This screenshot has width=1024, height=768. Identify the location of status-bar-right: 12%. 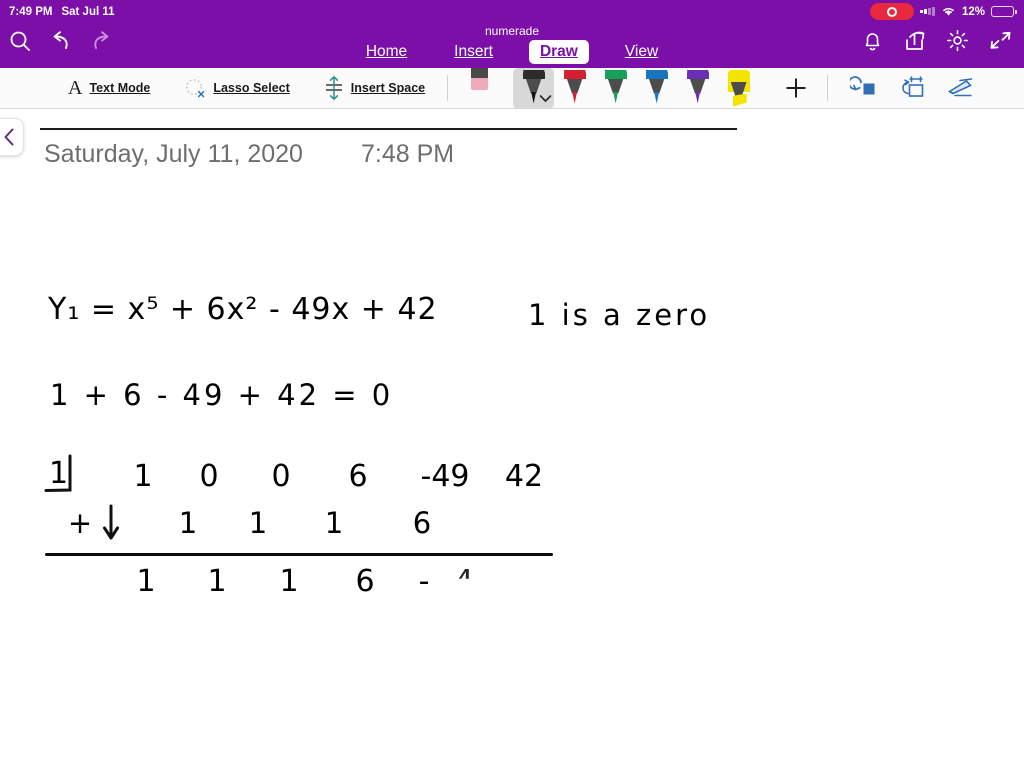
(947, 11).